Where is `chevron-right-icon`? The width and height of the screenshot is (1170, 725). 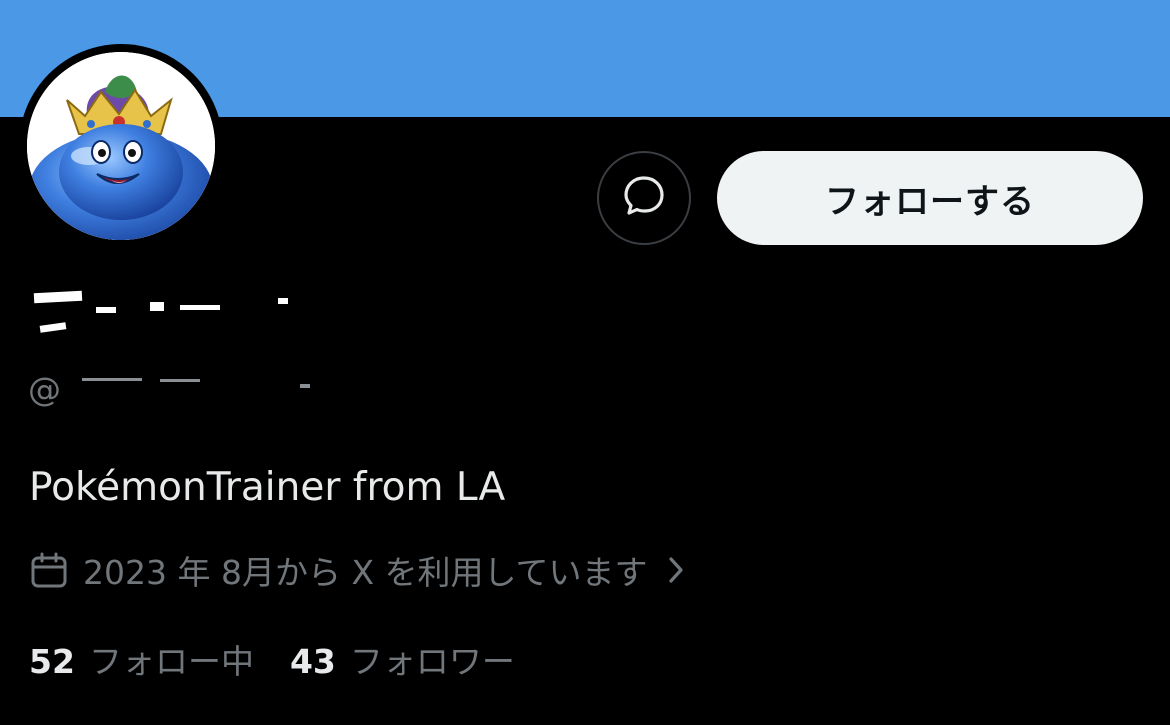 chevron-right-icon is located at coordinates (676, 570).